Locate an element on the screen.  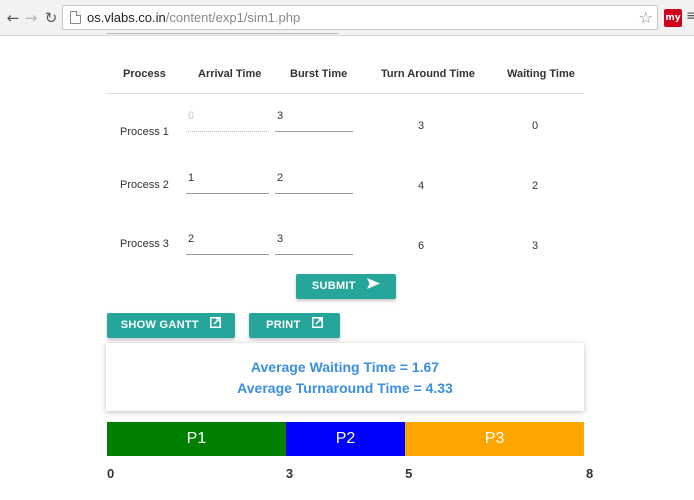
top-divider is located at coordinates (222, 33).